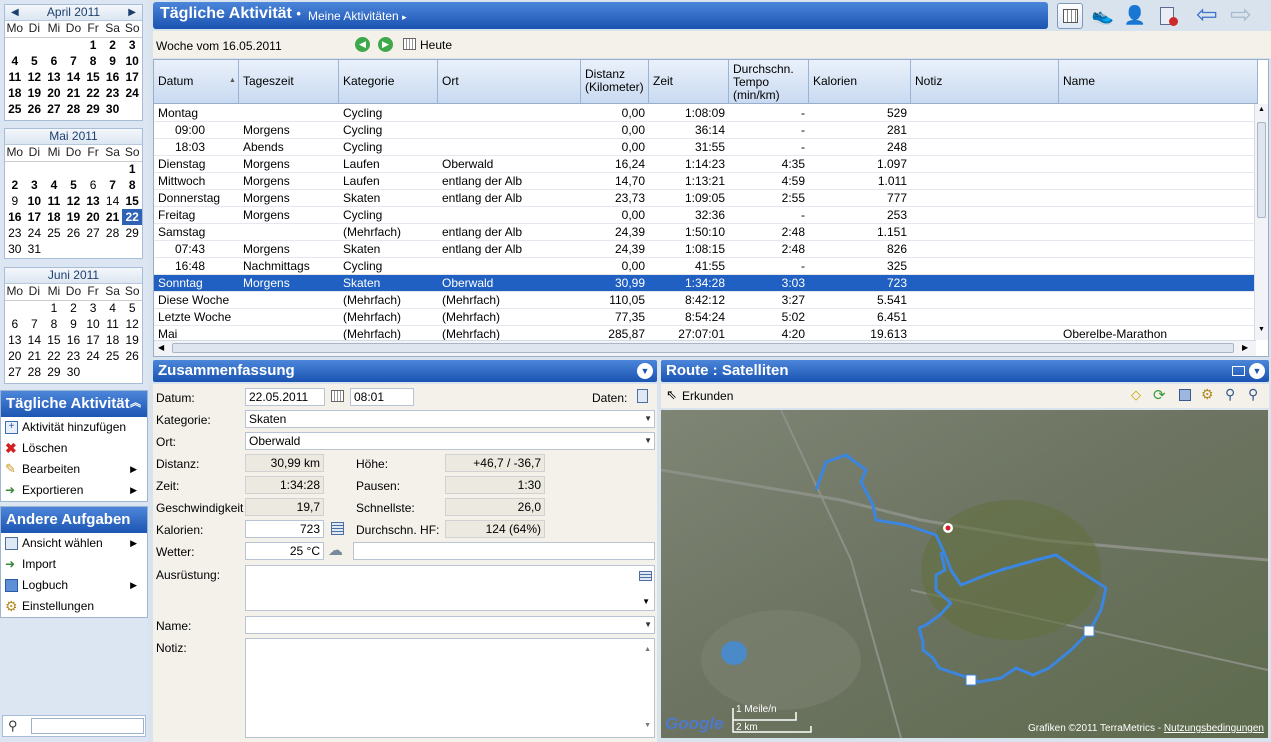 Image resolution: width=1271 pixels, height=742 pixels. Describe the element at coordinates (436, 45) in the screenshot. I see `today-button: Heute` at that location.